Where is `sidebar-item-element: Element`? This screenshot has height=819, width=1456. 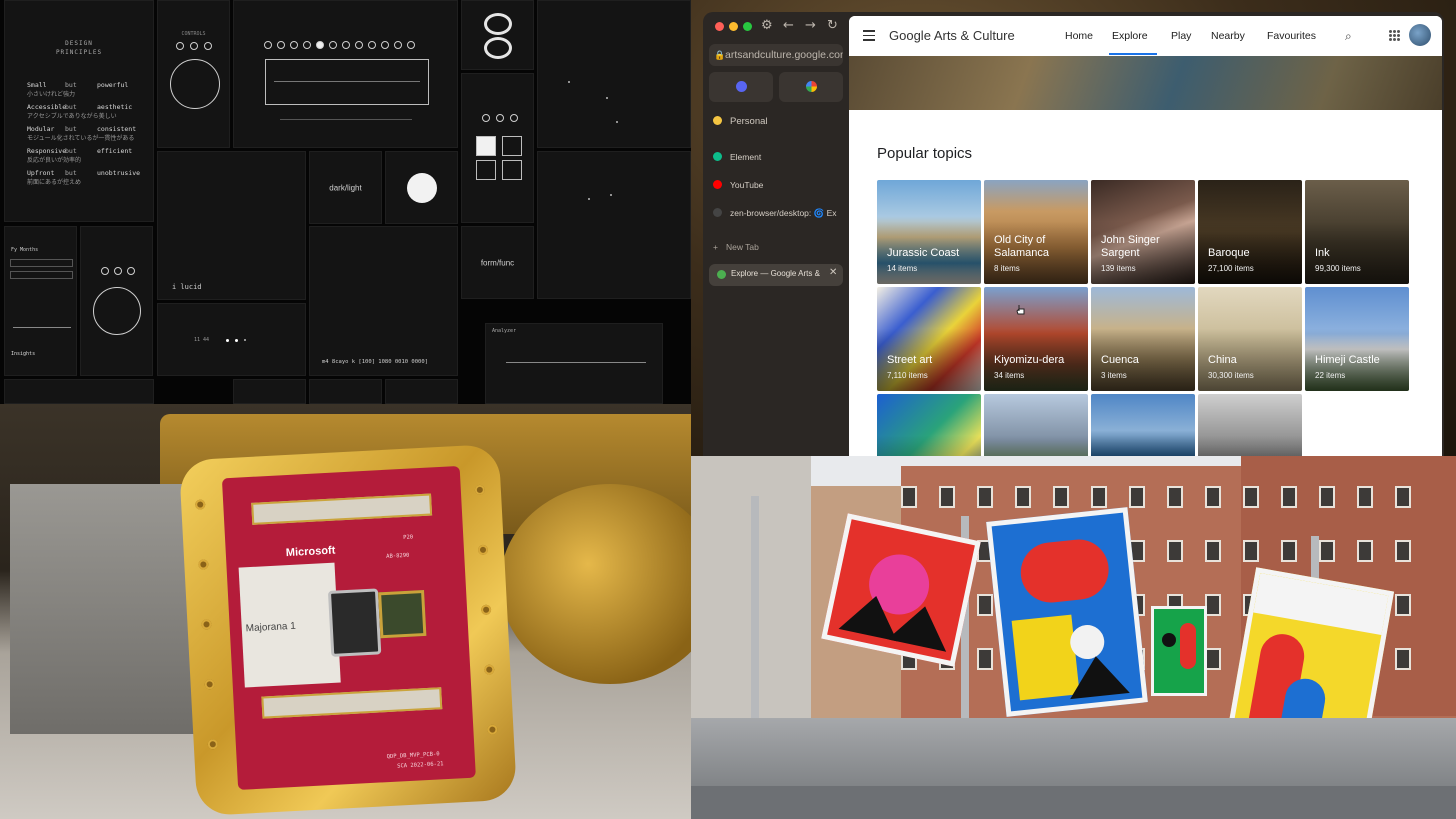 sidebar-item-element: Element is located at coordinates (737, 157).